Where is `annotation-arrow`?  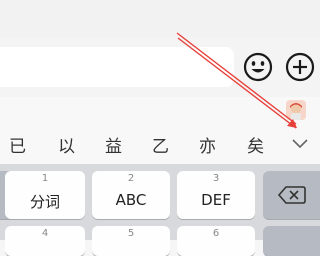
annotation-arrow is located at coordinates (236, 80).